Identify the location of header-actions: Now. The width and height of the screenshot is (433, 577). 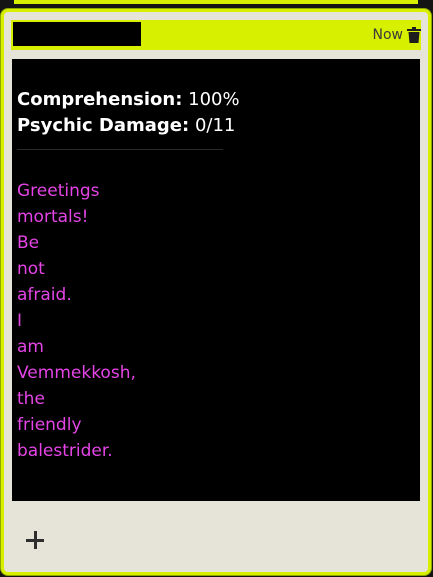
(396, 35).